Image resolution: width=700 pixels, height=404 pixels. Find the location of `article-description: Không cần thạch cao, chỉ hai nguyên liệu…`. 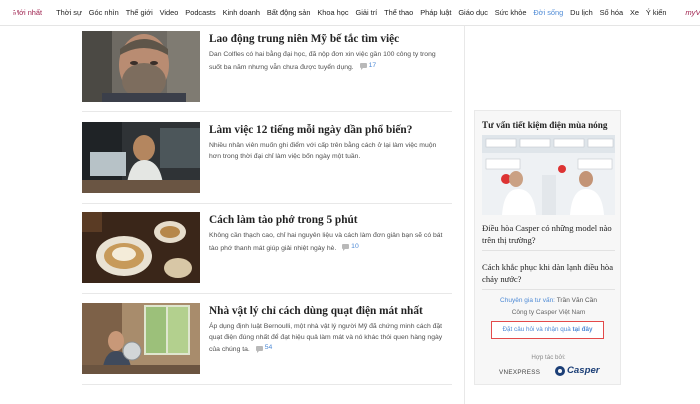

article-description: Không cần thạch cao, chỉ hai nguyên liệu… is located at coordinates (329, 242).